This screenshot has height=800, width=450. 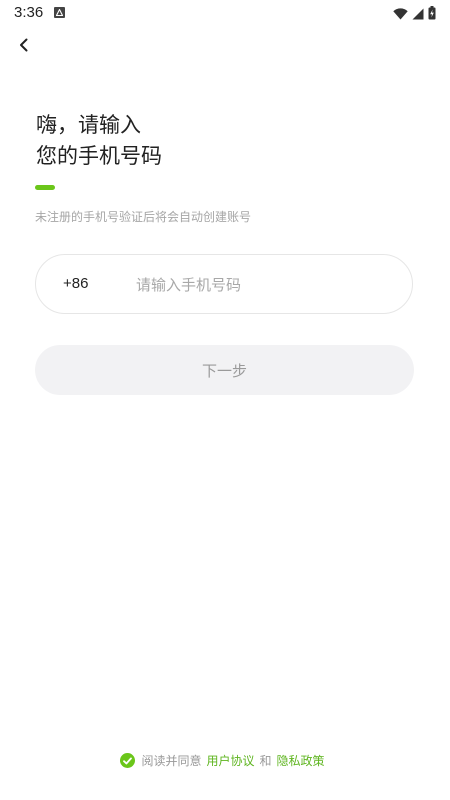 I want to click on back-button, so click(x=24, y=46).